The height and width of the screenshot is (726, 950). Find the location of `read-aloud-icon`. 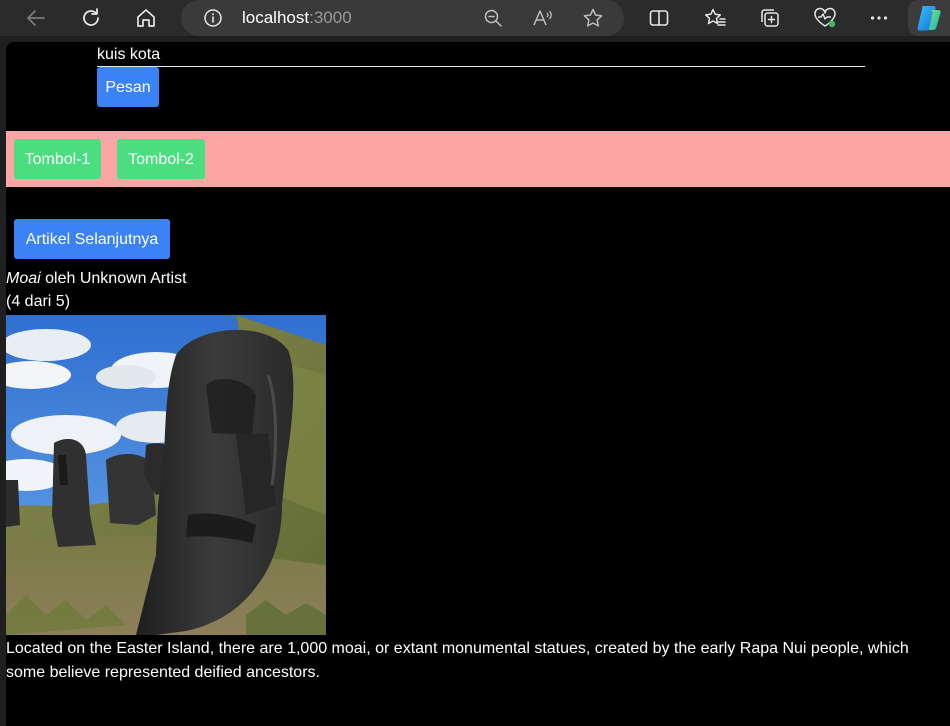

read-aloud-icon is located at coordinates (543, 18).